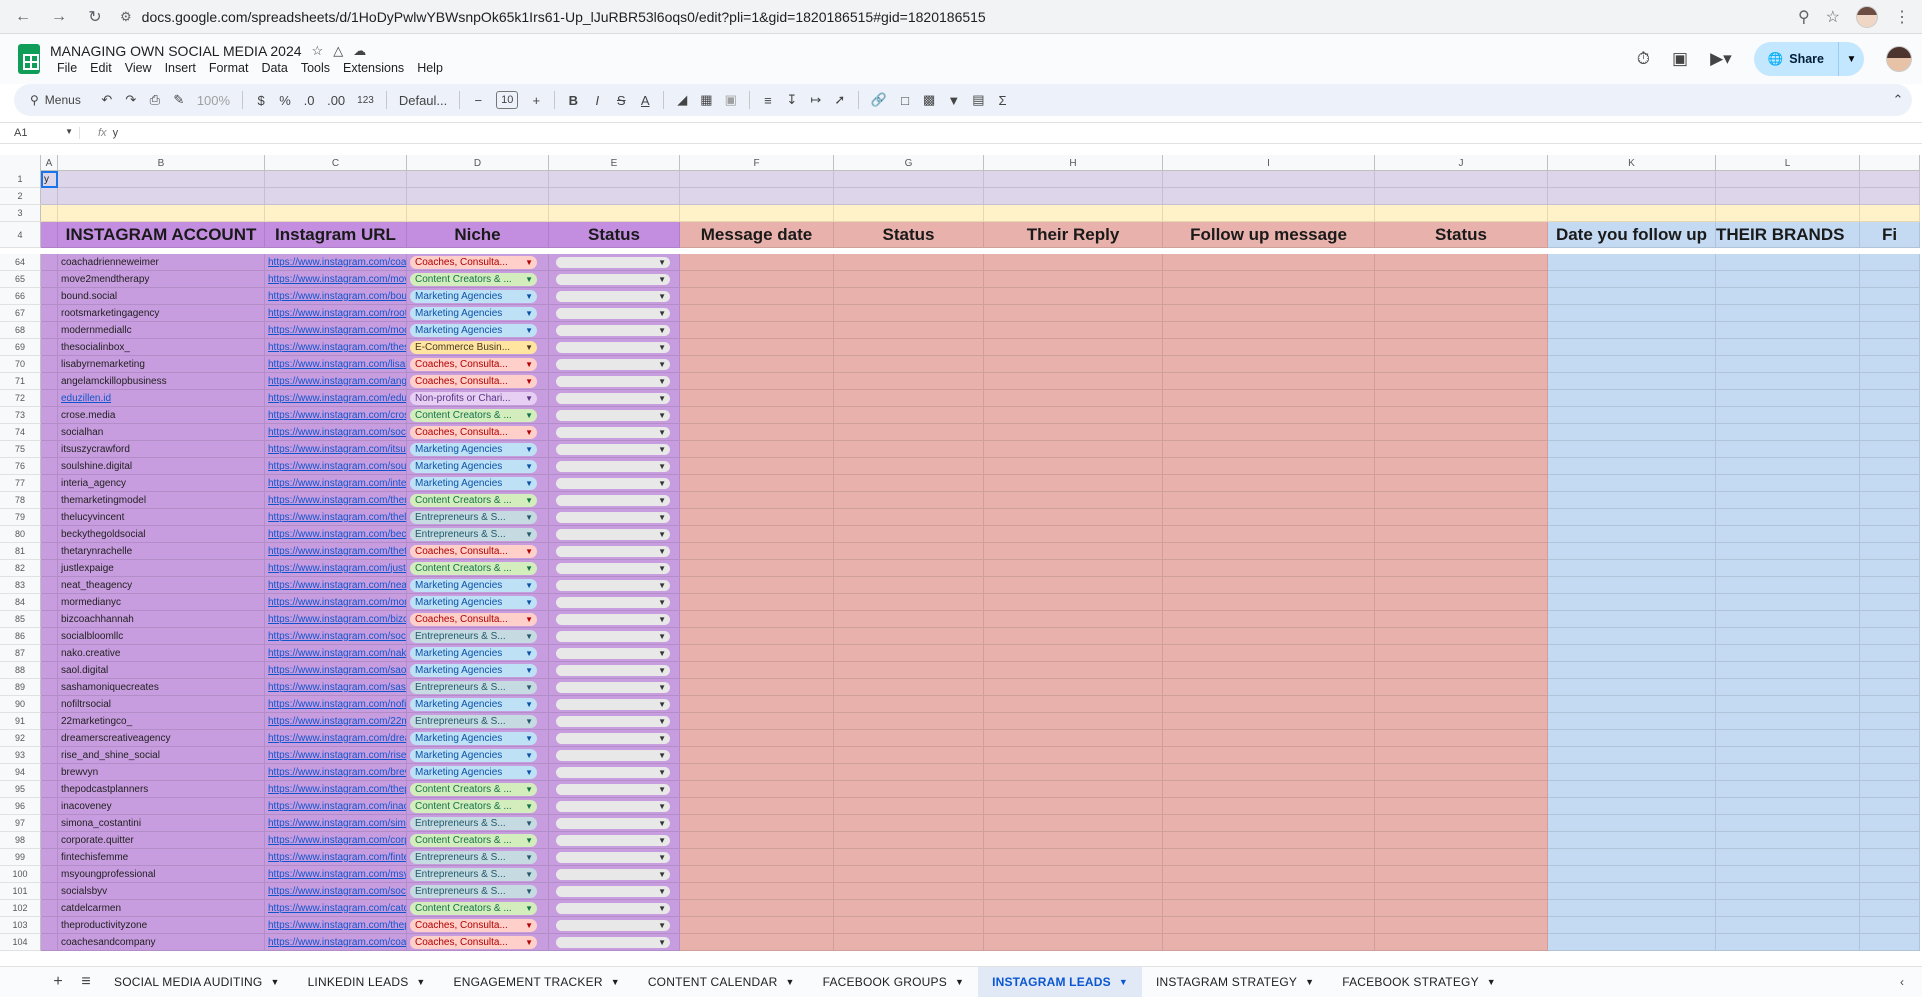  I want to click on column-title: Status, so click(1461, 235).